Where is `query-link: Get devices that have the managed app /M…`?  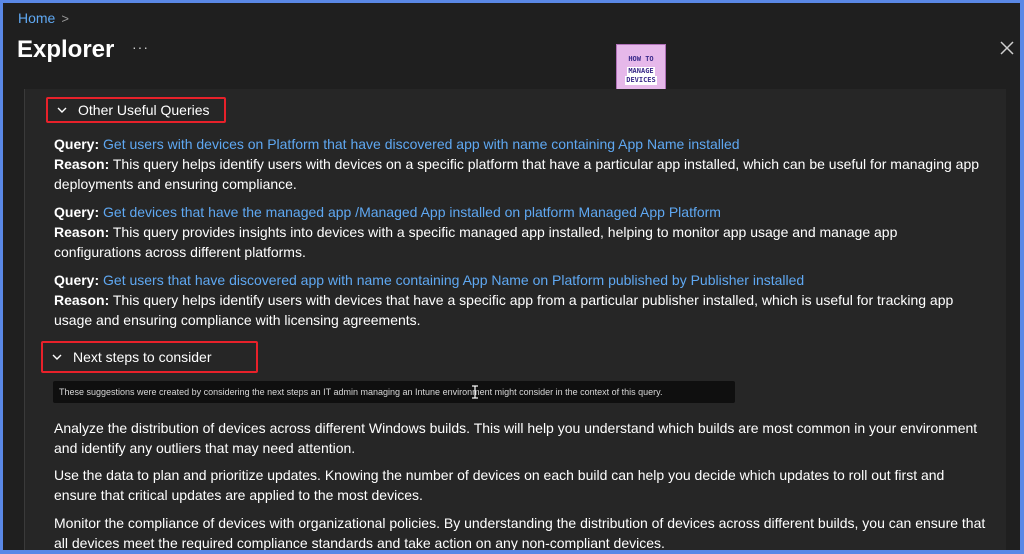
query-link: Get devices that have the managed app /M… is located at coordinates (412, 212).